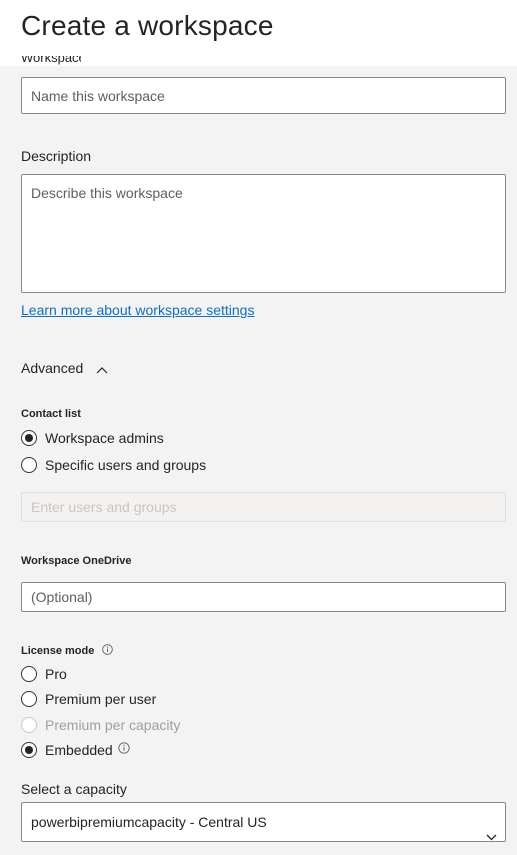 The width and height of the screenshot is (517, 855). I want to click on workspace-name-label: Workspace name, so click(51, 61).